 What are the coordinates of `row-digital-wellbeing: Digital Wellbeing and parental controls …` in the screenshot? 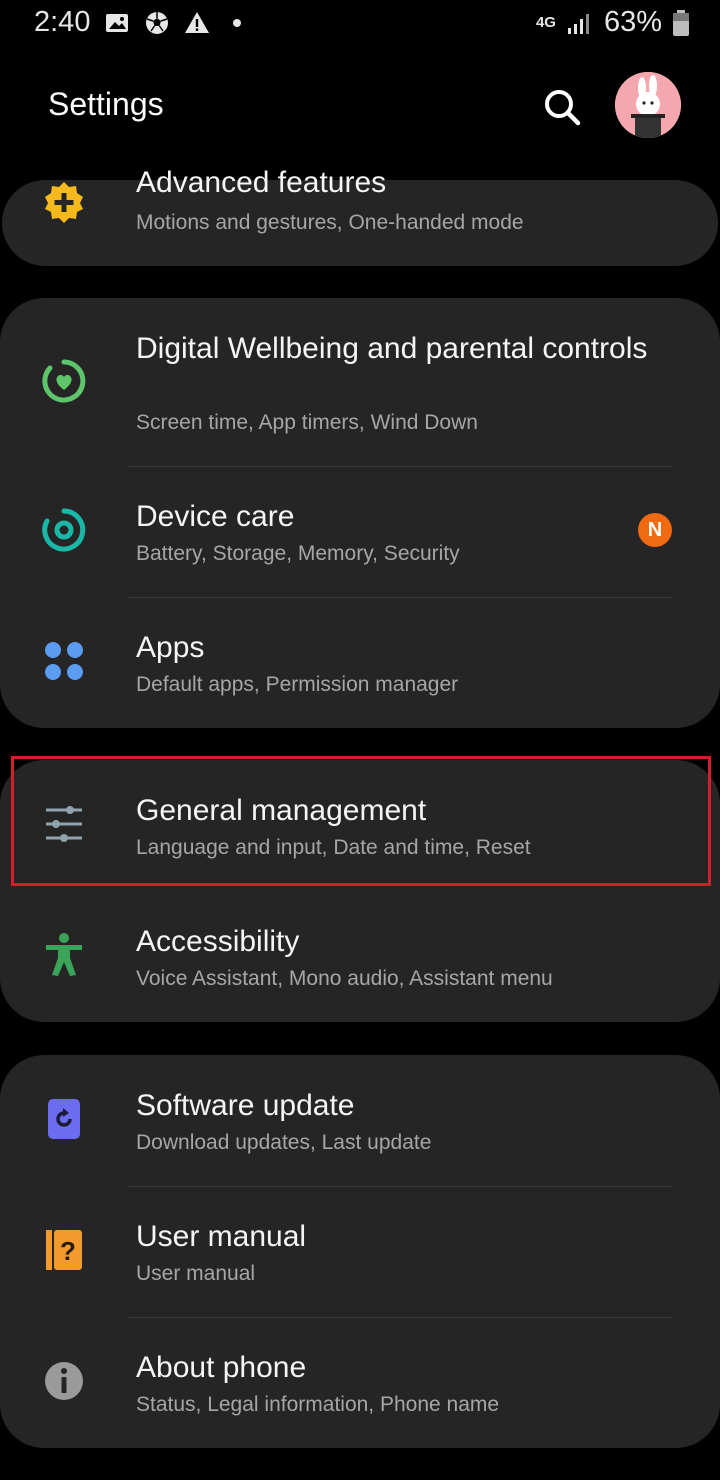 It's located at (360, 382).